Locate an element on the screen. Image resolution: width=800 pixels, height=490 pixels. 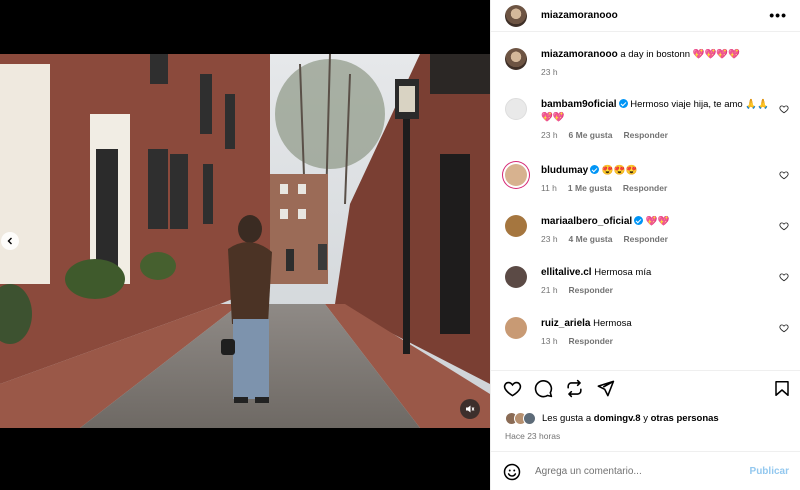
comment-text: Hermosa is located at coordinates (612, 323).